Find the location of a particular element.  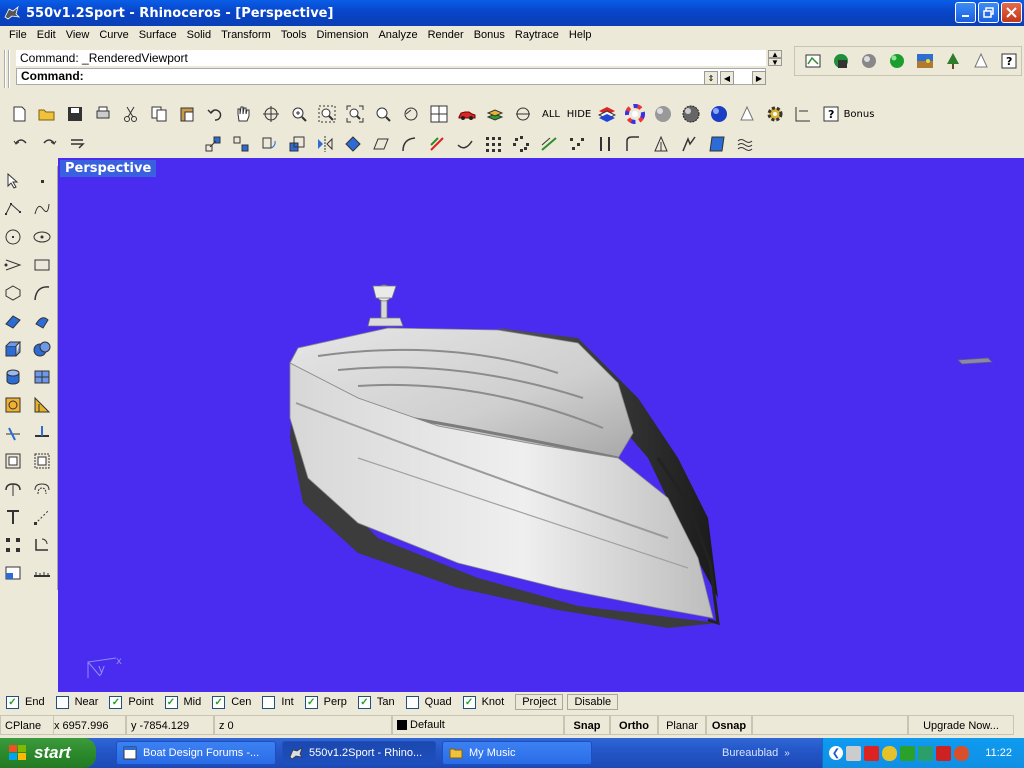

rotate-view-icon is located at coordinates (271, 114).